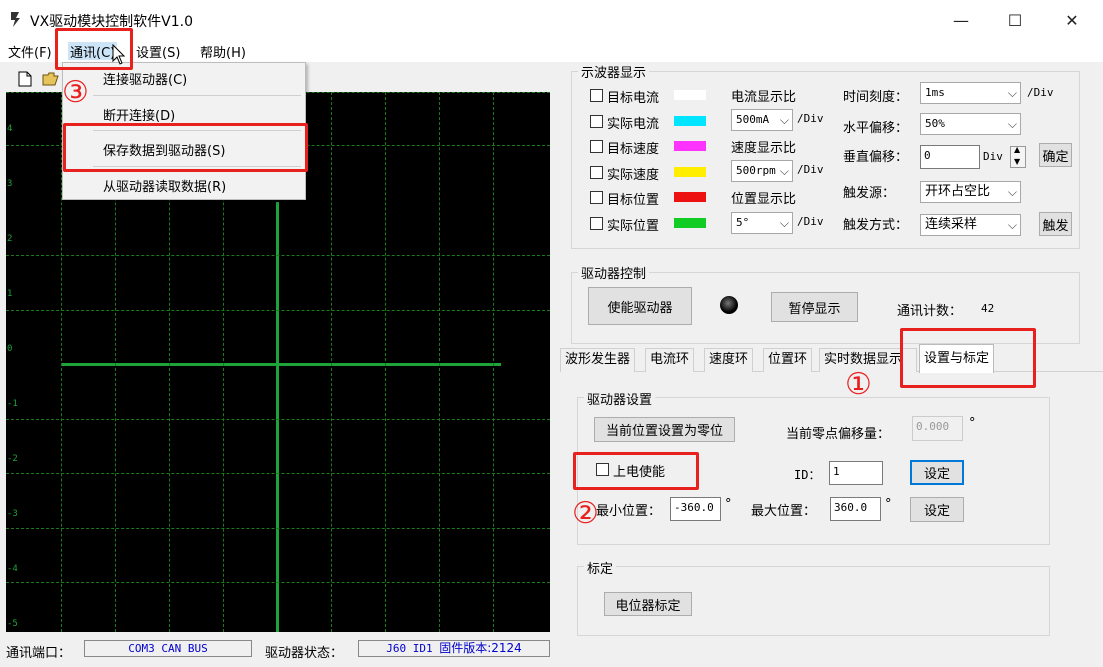  I want to click on tab-current-loop: 电流环, so click(670, 360).